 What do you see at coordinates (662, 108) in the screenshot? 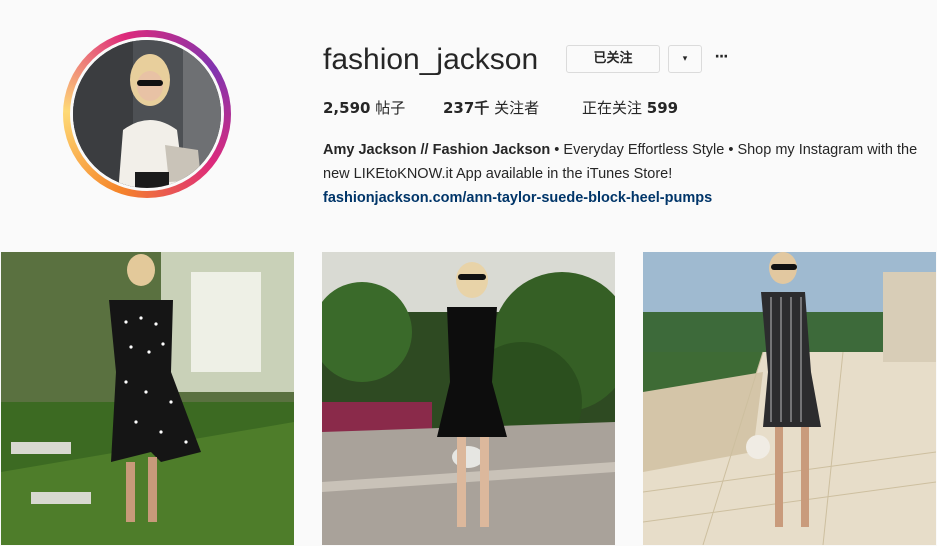
I see `following-count: 599` at bounding box center [662, 108].